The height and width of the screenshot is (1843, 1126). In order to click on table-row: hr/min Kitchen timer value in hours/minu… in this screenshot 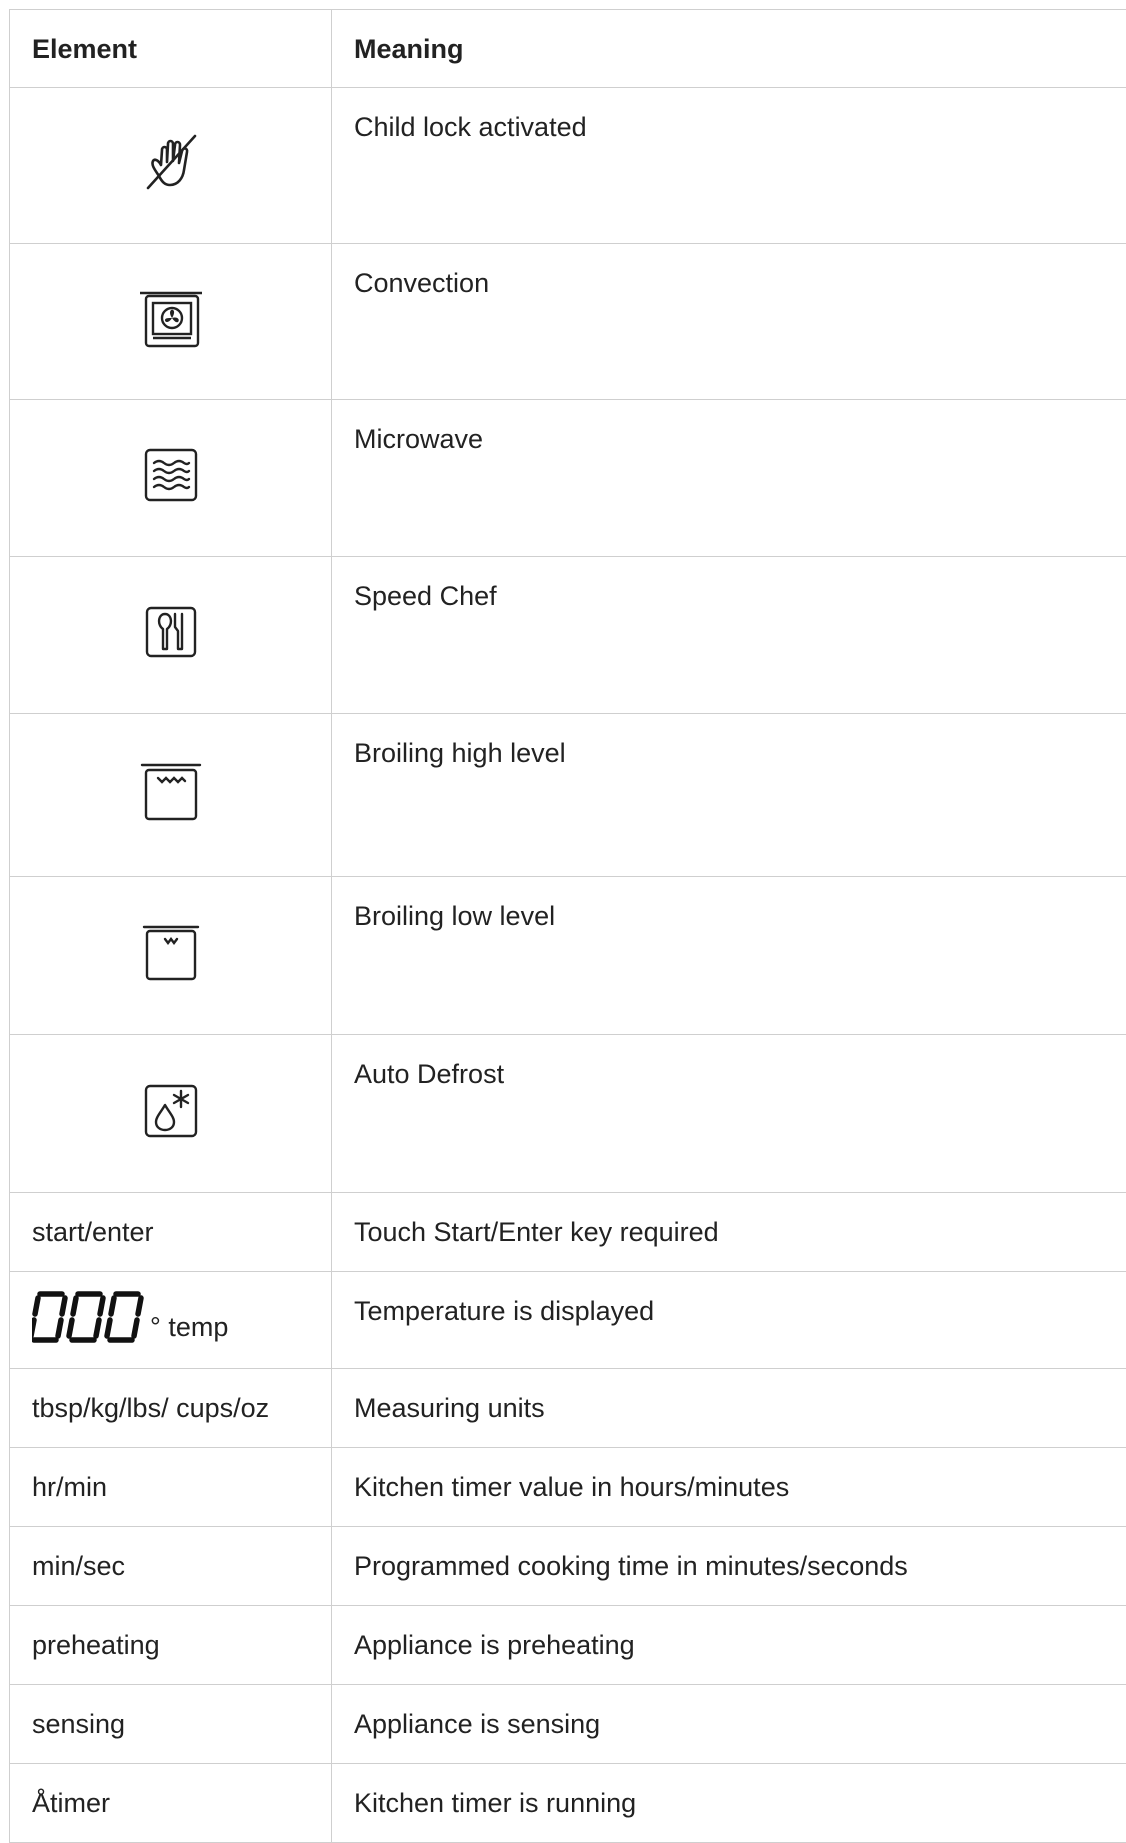, I will do `click(568, 1487)`.